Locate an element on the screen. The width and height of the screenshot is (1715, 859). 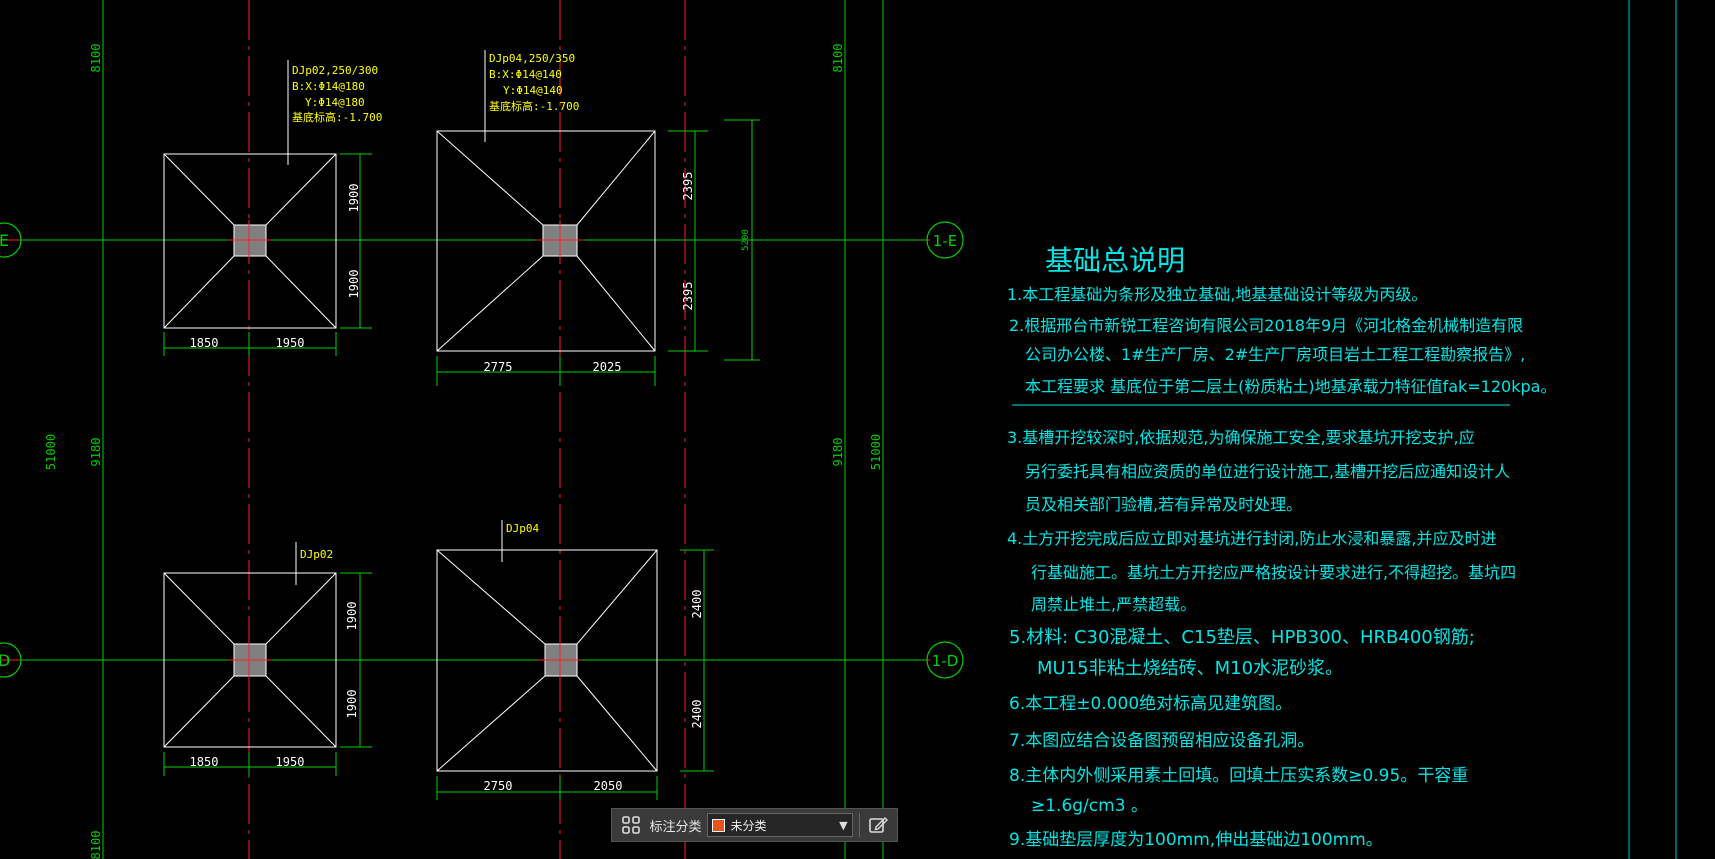
note-line-7: 员及相关部门验槽,若有异常及时处理。 is located at coordinates (1163, 504).